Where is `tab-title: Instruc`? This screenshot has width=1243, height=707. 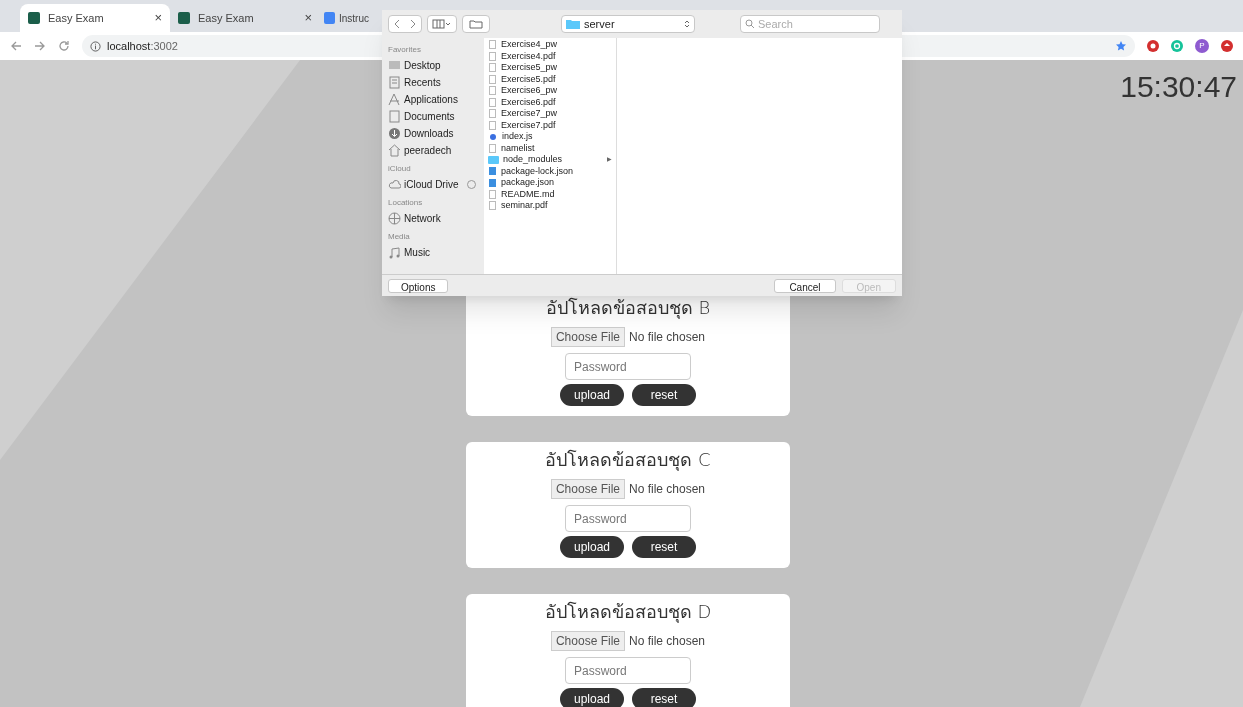 tab-title: Instruc is located at coordinates (354, 18).